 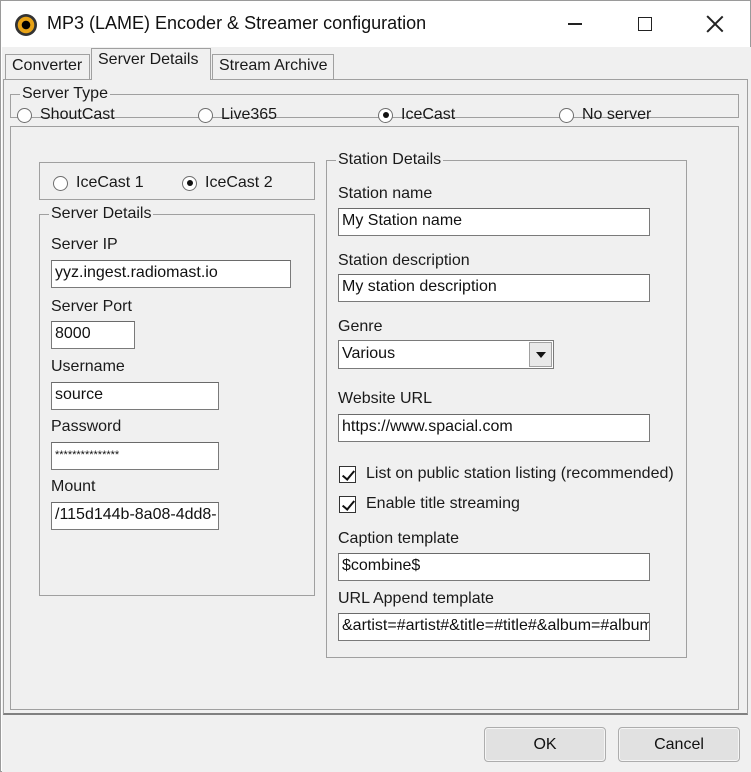 I want to click on website-url-input: https://www.spacial.com, so click(x=494, y=428).